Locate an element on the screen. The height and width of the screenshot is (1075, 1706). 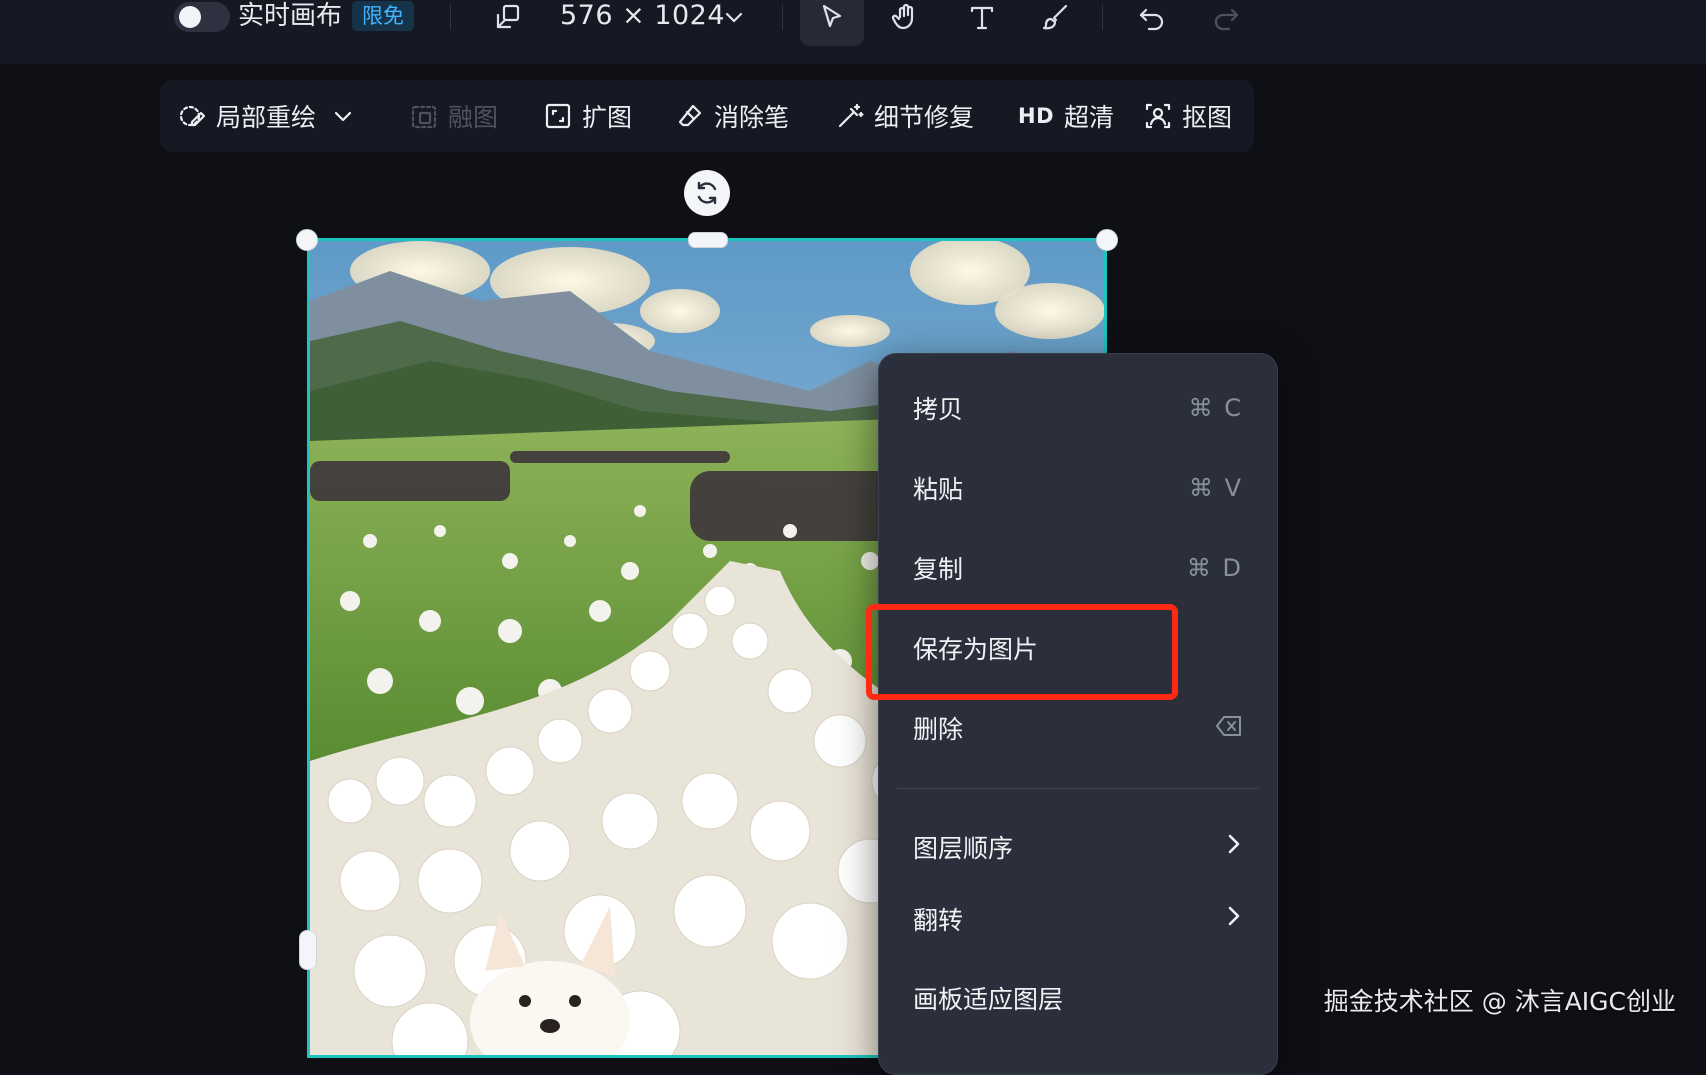
free-badge: 限免 is located at coordinates (383, 16).